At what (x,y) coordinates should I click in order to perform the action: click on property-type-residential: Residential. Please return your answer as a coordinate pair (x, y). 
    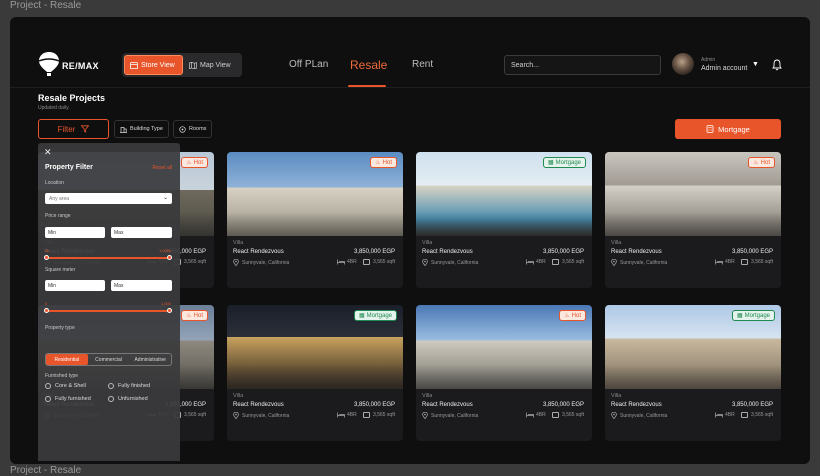
    Looking at the image, I should click on (67, 359).